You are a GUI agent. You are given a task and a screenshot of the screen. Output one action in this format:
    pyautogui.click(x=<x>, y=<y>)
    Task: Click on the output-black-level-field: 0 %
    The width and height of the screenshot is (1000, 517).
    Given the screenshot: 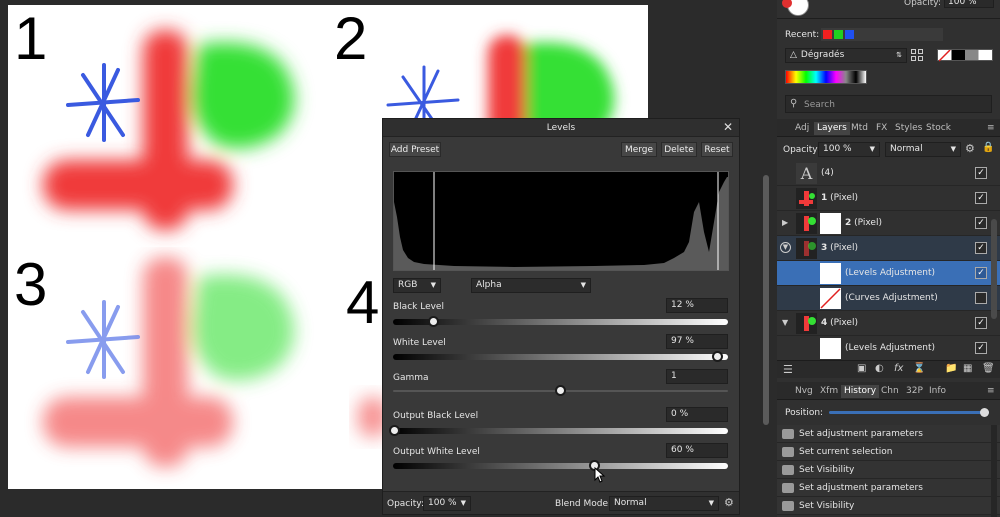 What is the action you would take?
    pyautogui.click(x=697, y=414)
    